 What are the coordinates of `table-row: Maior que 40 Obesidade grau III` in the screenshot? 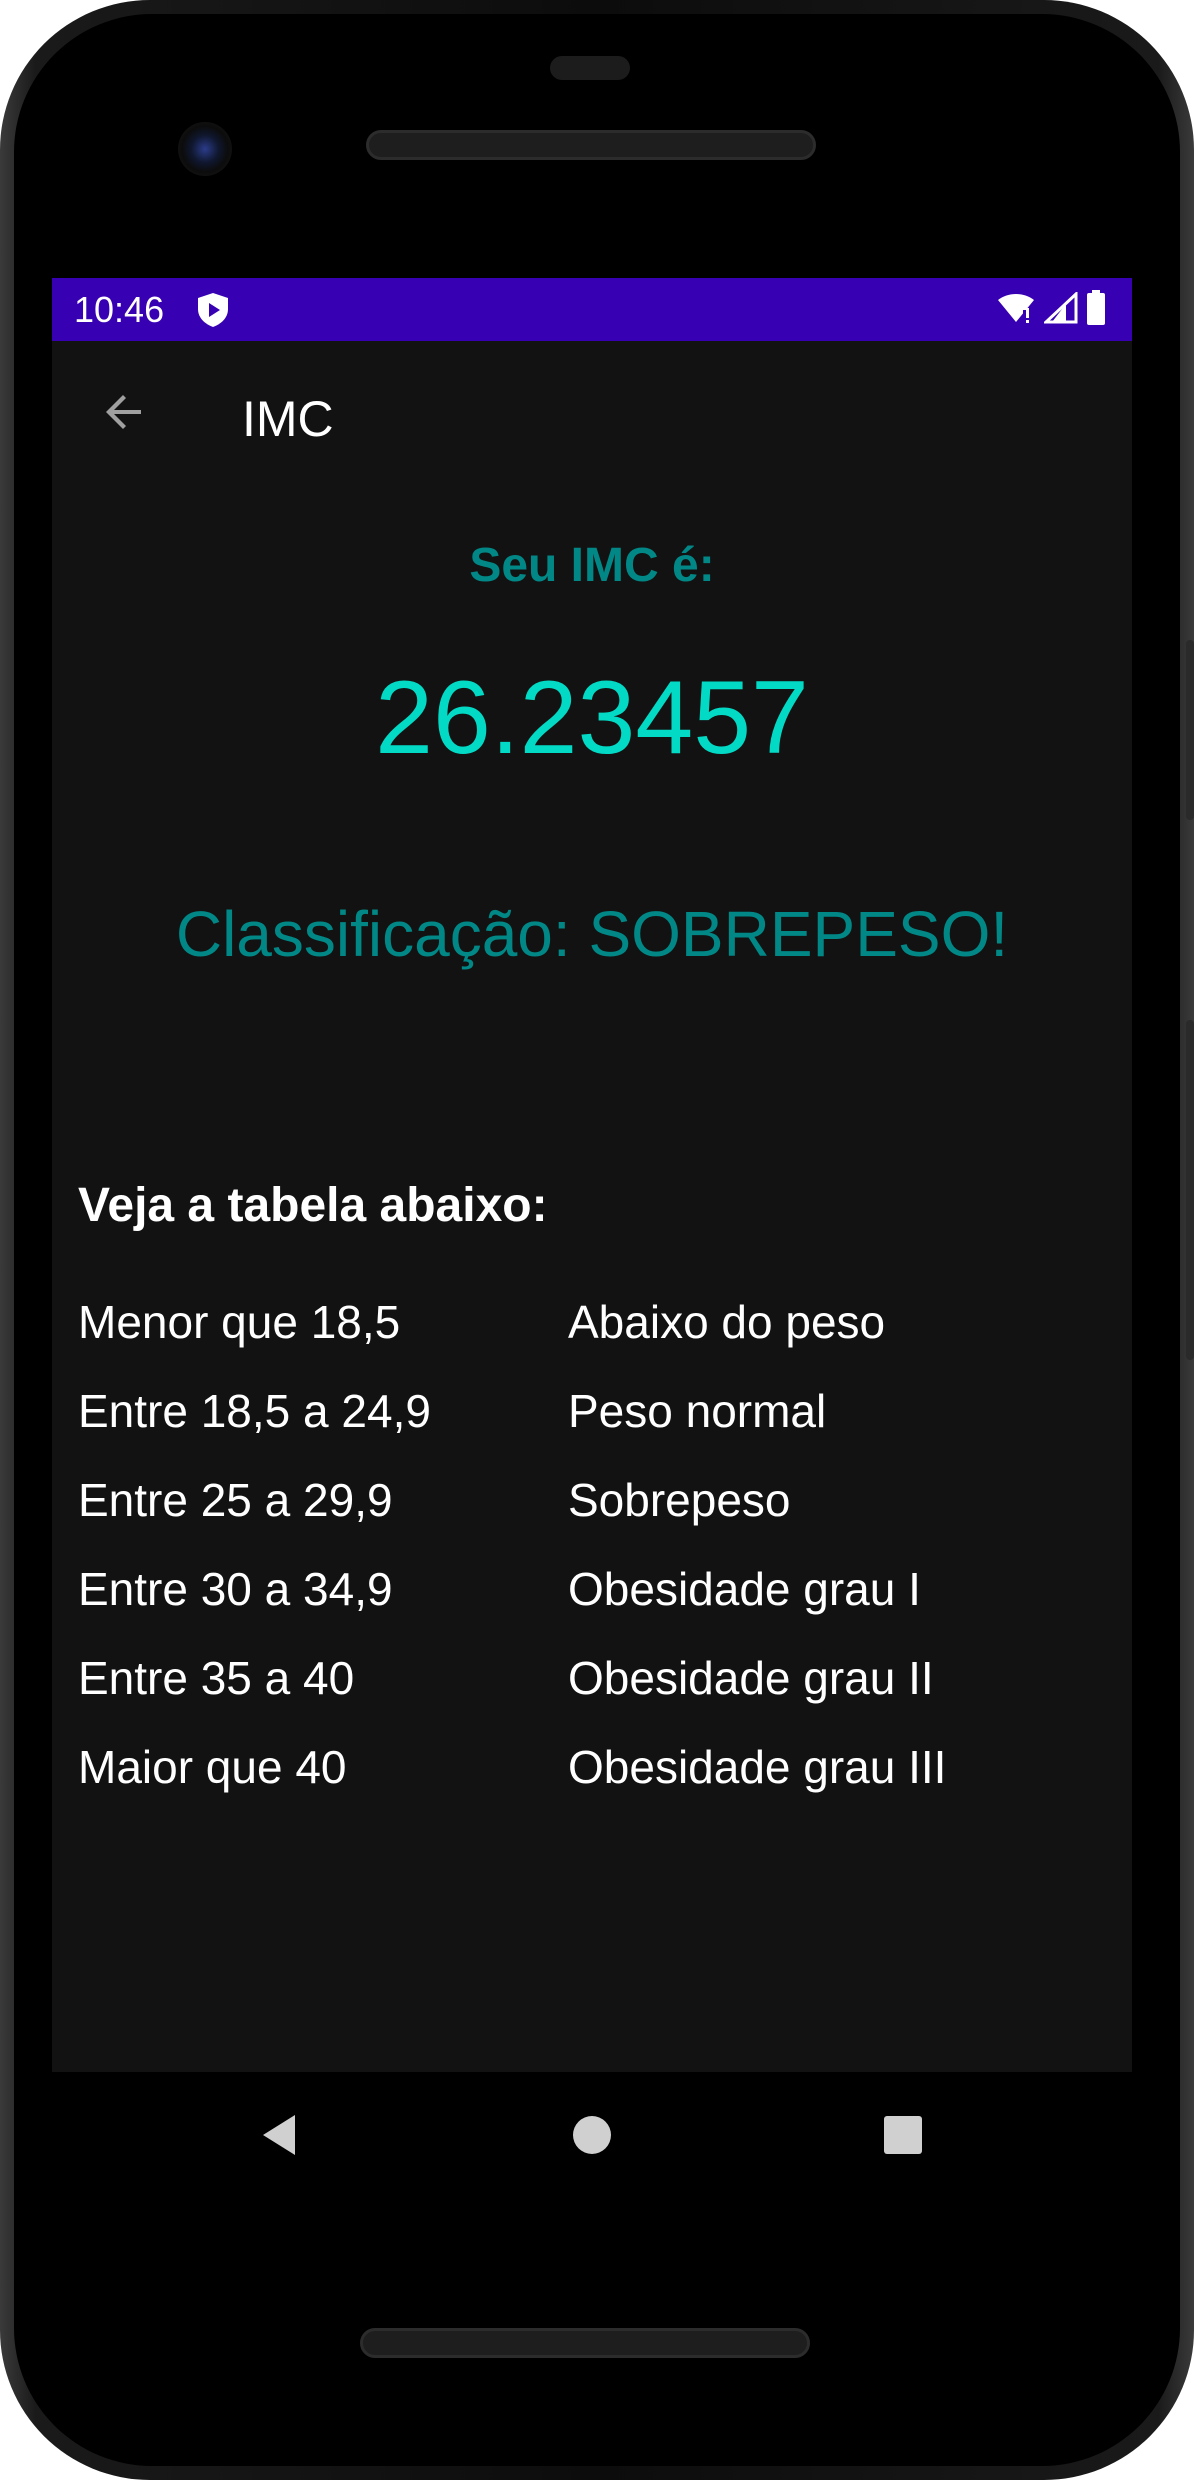 It's located at (593, 1767).